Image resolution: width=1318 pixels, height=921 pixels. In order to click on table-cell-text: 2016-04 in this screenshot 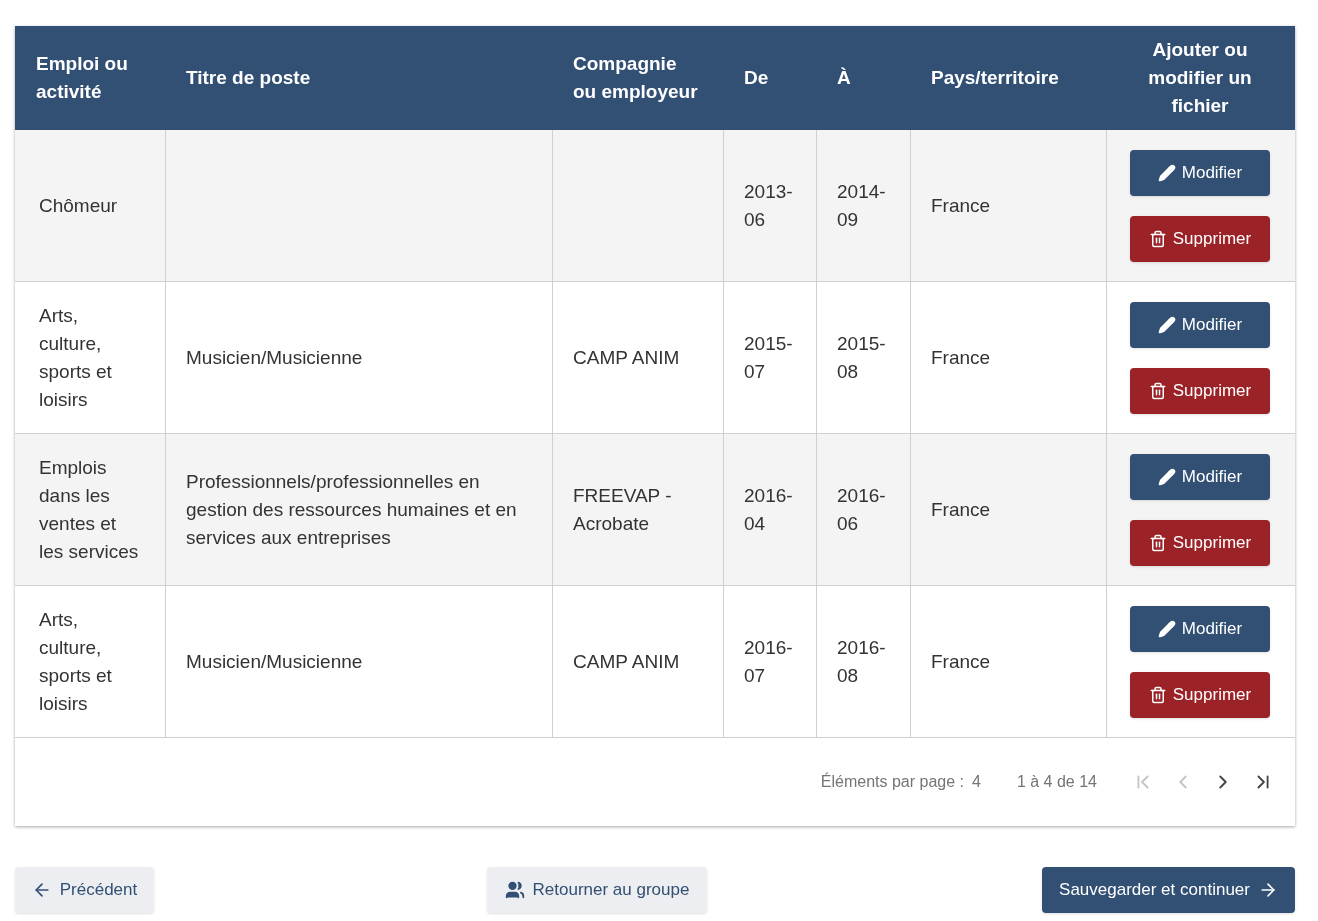, I will do `click(769, 509)`.